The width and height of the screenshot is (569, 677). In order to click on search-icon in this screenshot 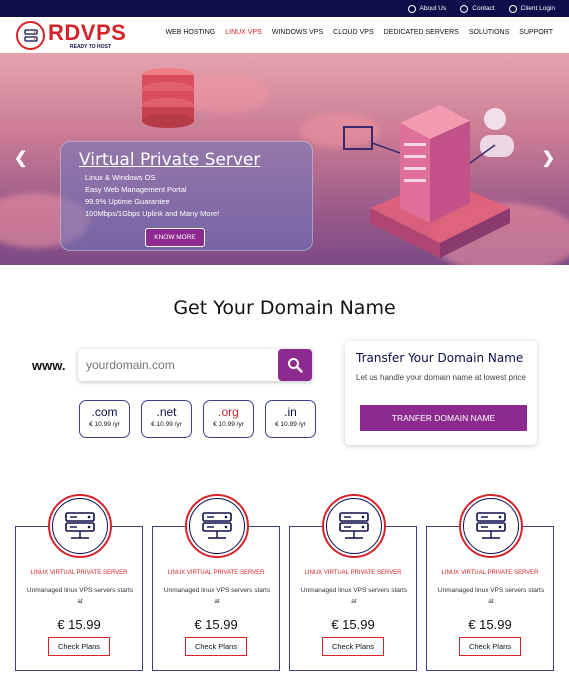, I will do `click(295, 365)`.